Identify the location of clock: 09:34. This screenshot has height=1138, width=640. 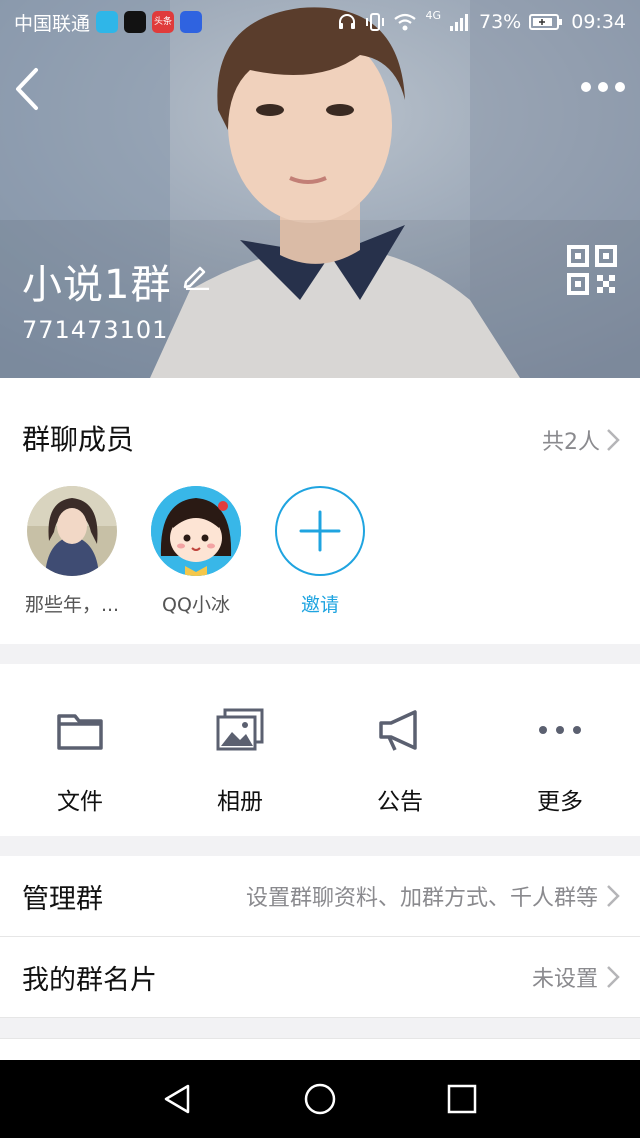
(598, 22).